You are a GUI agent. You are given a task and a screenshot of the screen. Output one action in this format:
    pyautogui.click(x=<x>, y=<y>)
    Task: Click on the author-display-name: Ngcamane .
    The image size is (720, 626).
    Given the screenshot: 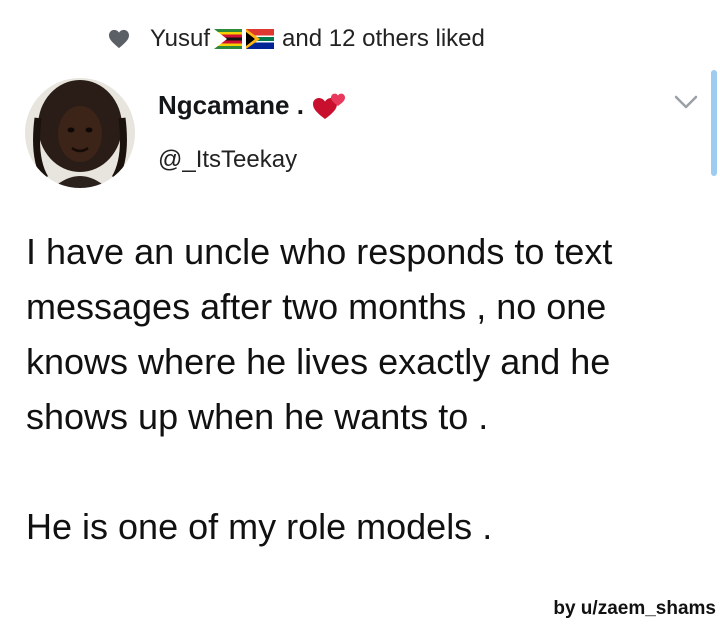 What is the action you would take?
    pyautogui.click(x=252, y=105)
    